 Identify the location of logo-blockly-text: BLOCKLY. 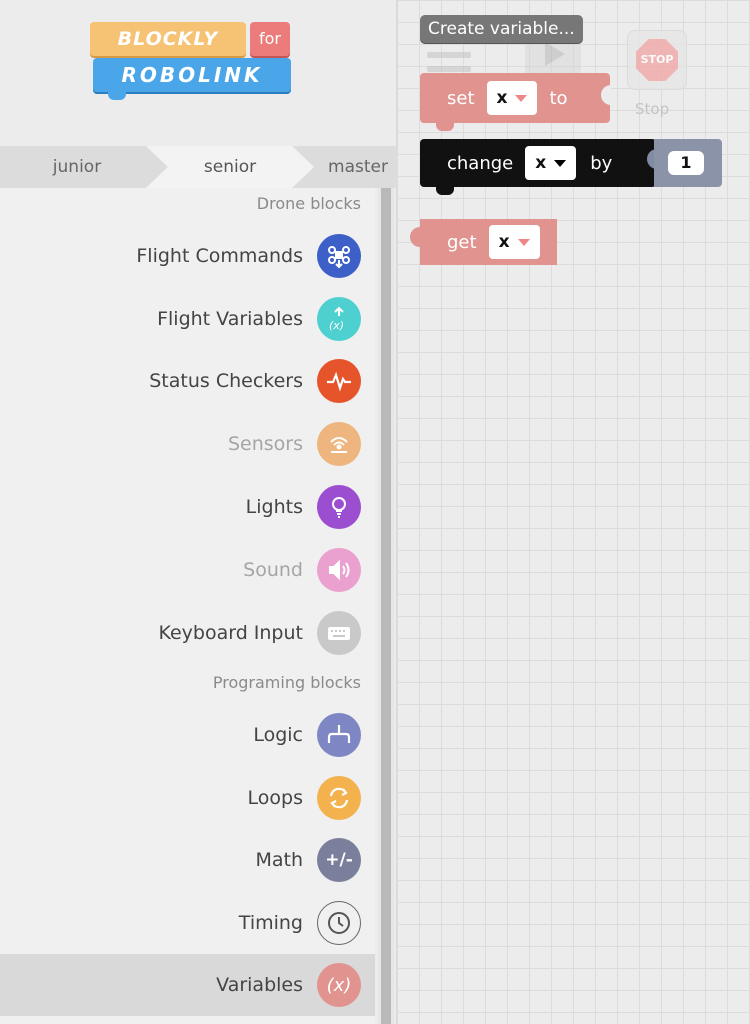
(168, 39).